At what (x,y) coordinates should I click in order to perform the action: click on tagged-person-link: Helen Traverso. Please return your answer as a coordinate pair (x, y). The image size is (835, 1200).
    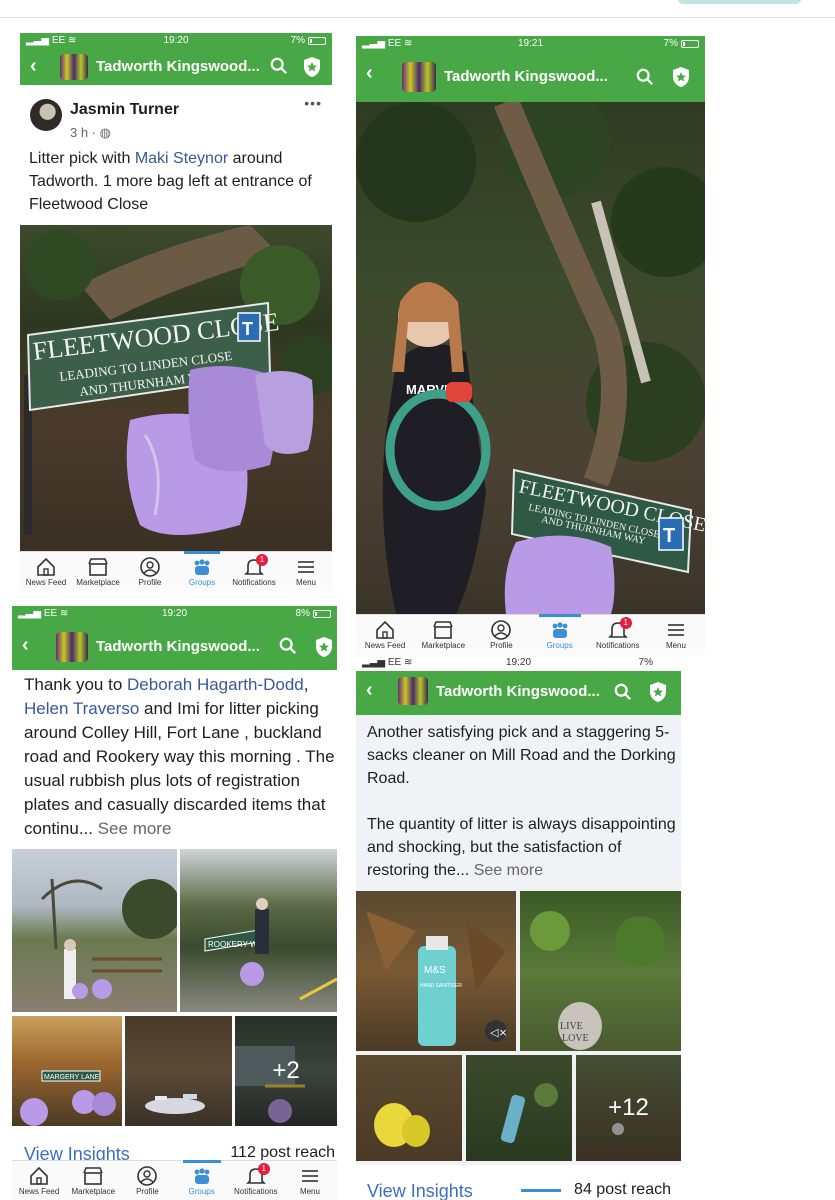
    Looking at the image, I should click on (81, 708).